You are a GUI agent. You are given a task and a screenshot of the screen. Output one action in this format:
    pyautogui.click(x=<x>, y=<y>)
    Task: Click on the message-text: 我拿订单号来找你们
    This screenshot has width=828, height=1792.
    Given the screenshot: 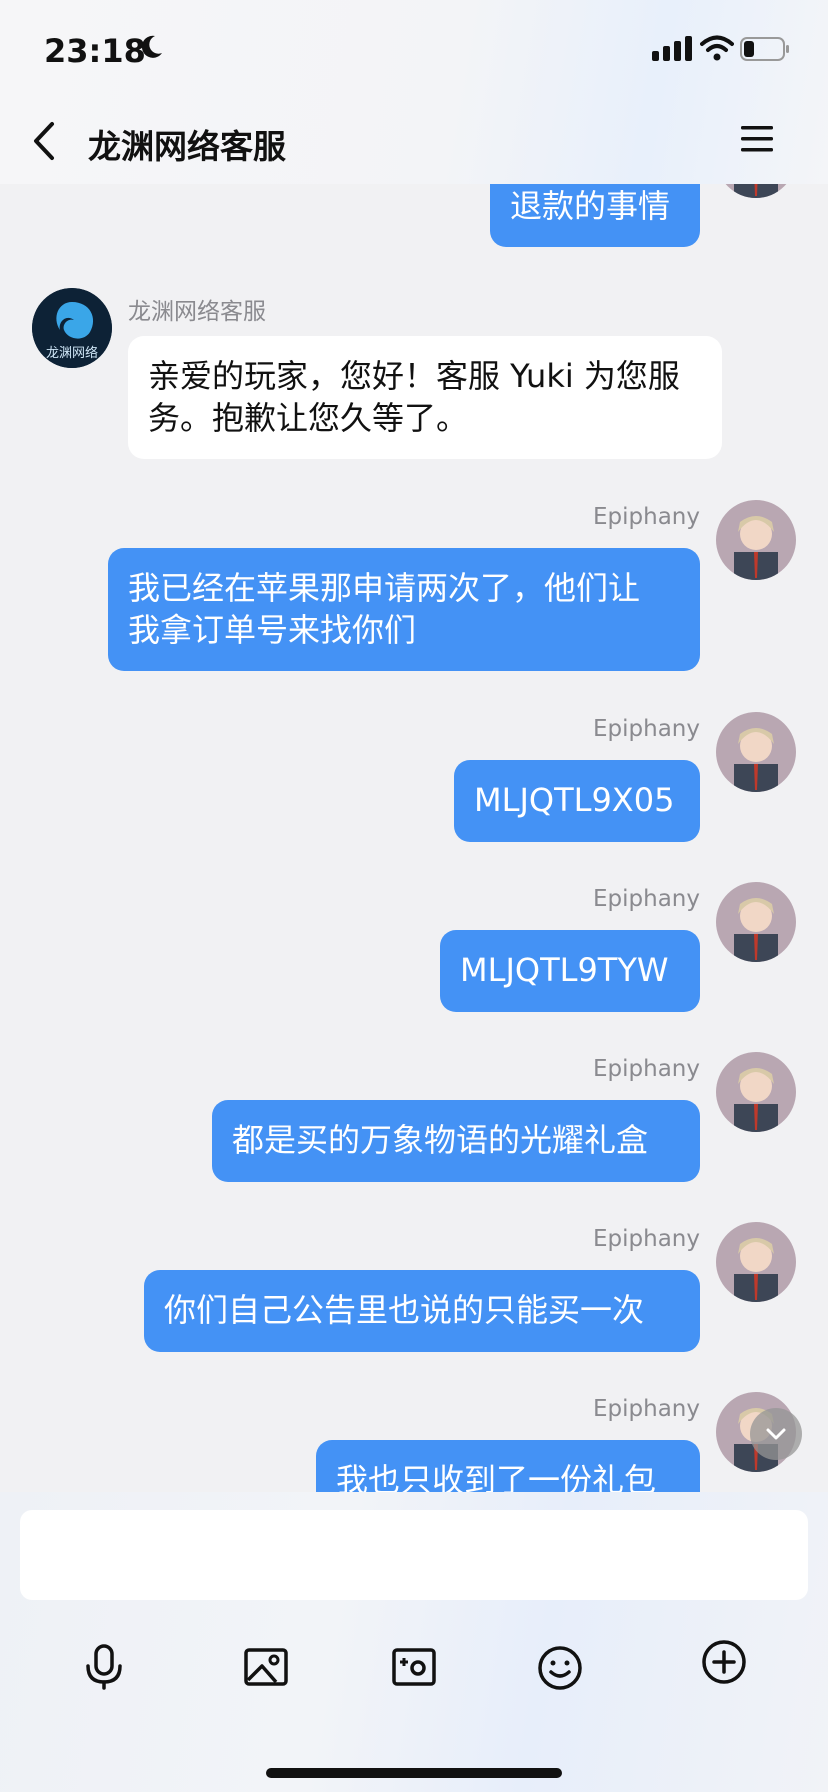 What is the action you would take?
    pyautogui.click(x=272, y=630)
    